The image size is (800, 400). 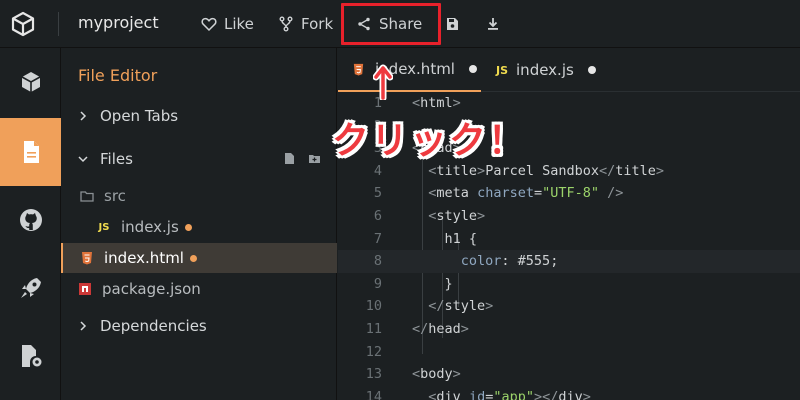 I want to click on dependencies-section: Dependencies, so click(x=199, y=326).